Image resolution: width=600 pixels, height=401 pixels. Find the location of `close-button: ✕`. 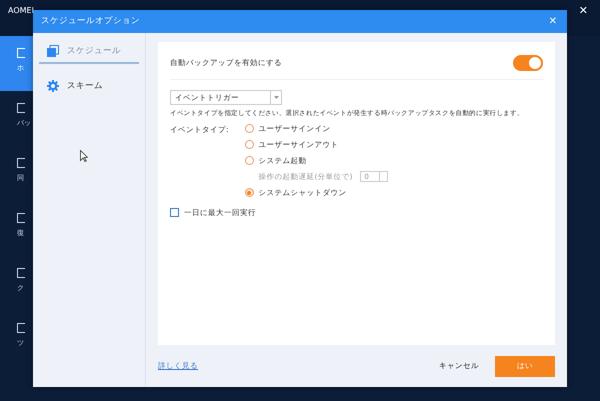

close-button: ✕ is located at coordinates (583, 10).